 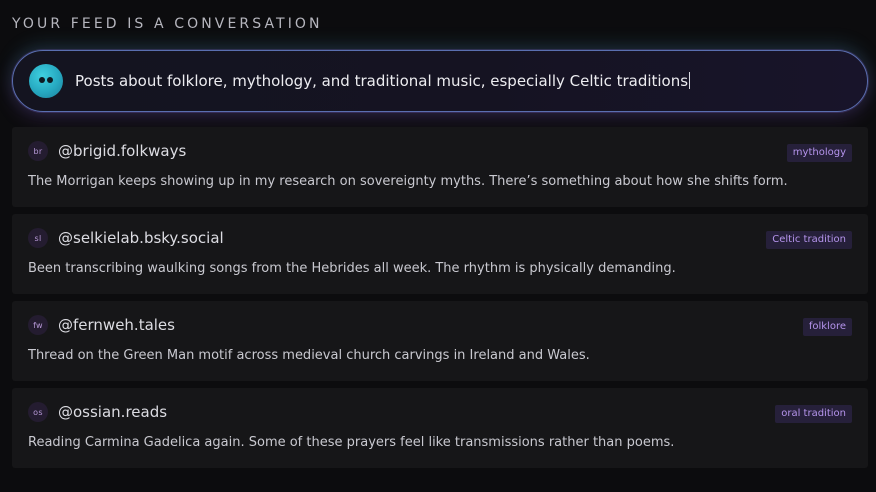 I want to click on avatar: fw, so click(x=38, y=325).